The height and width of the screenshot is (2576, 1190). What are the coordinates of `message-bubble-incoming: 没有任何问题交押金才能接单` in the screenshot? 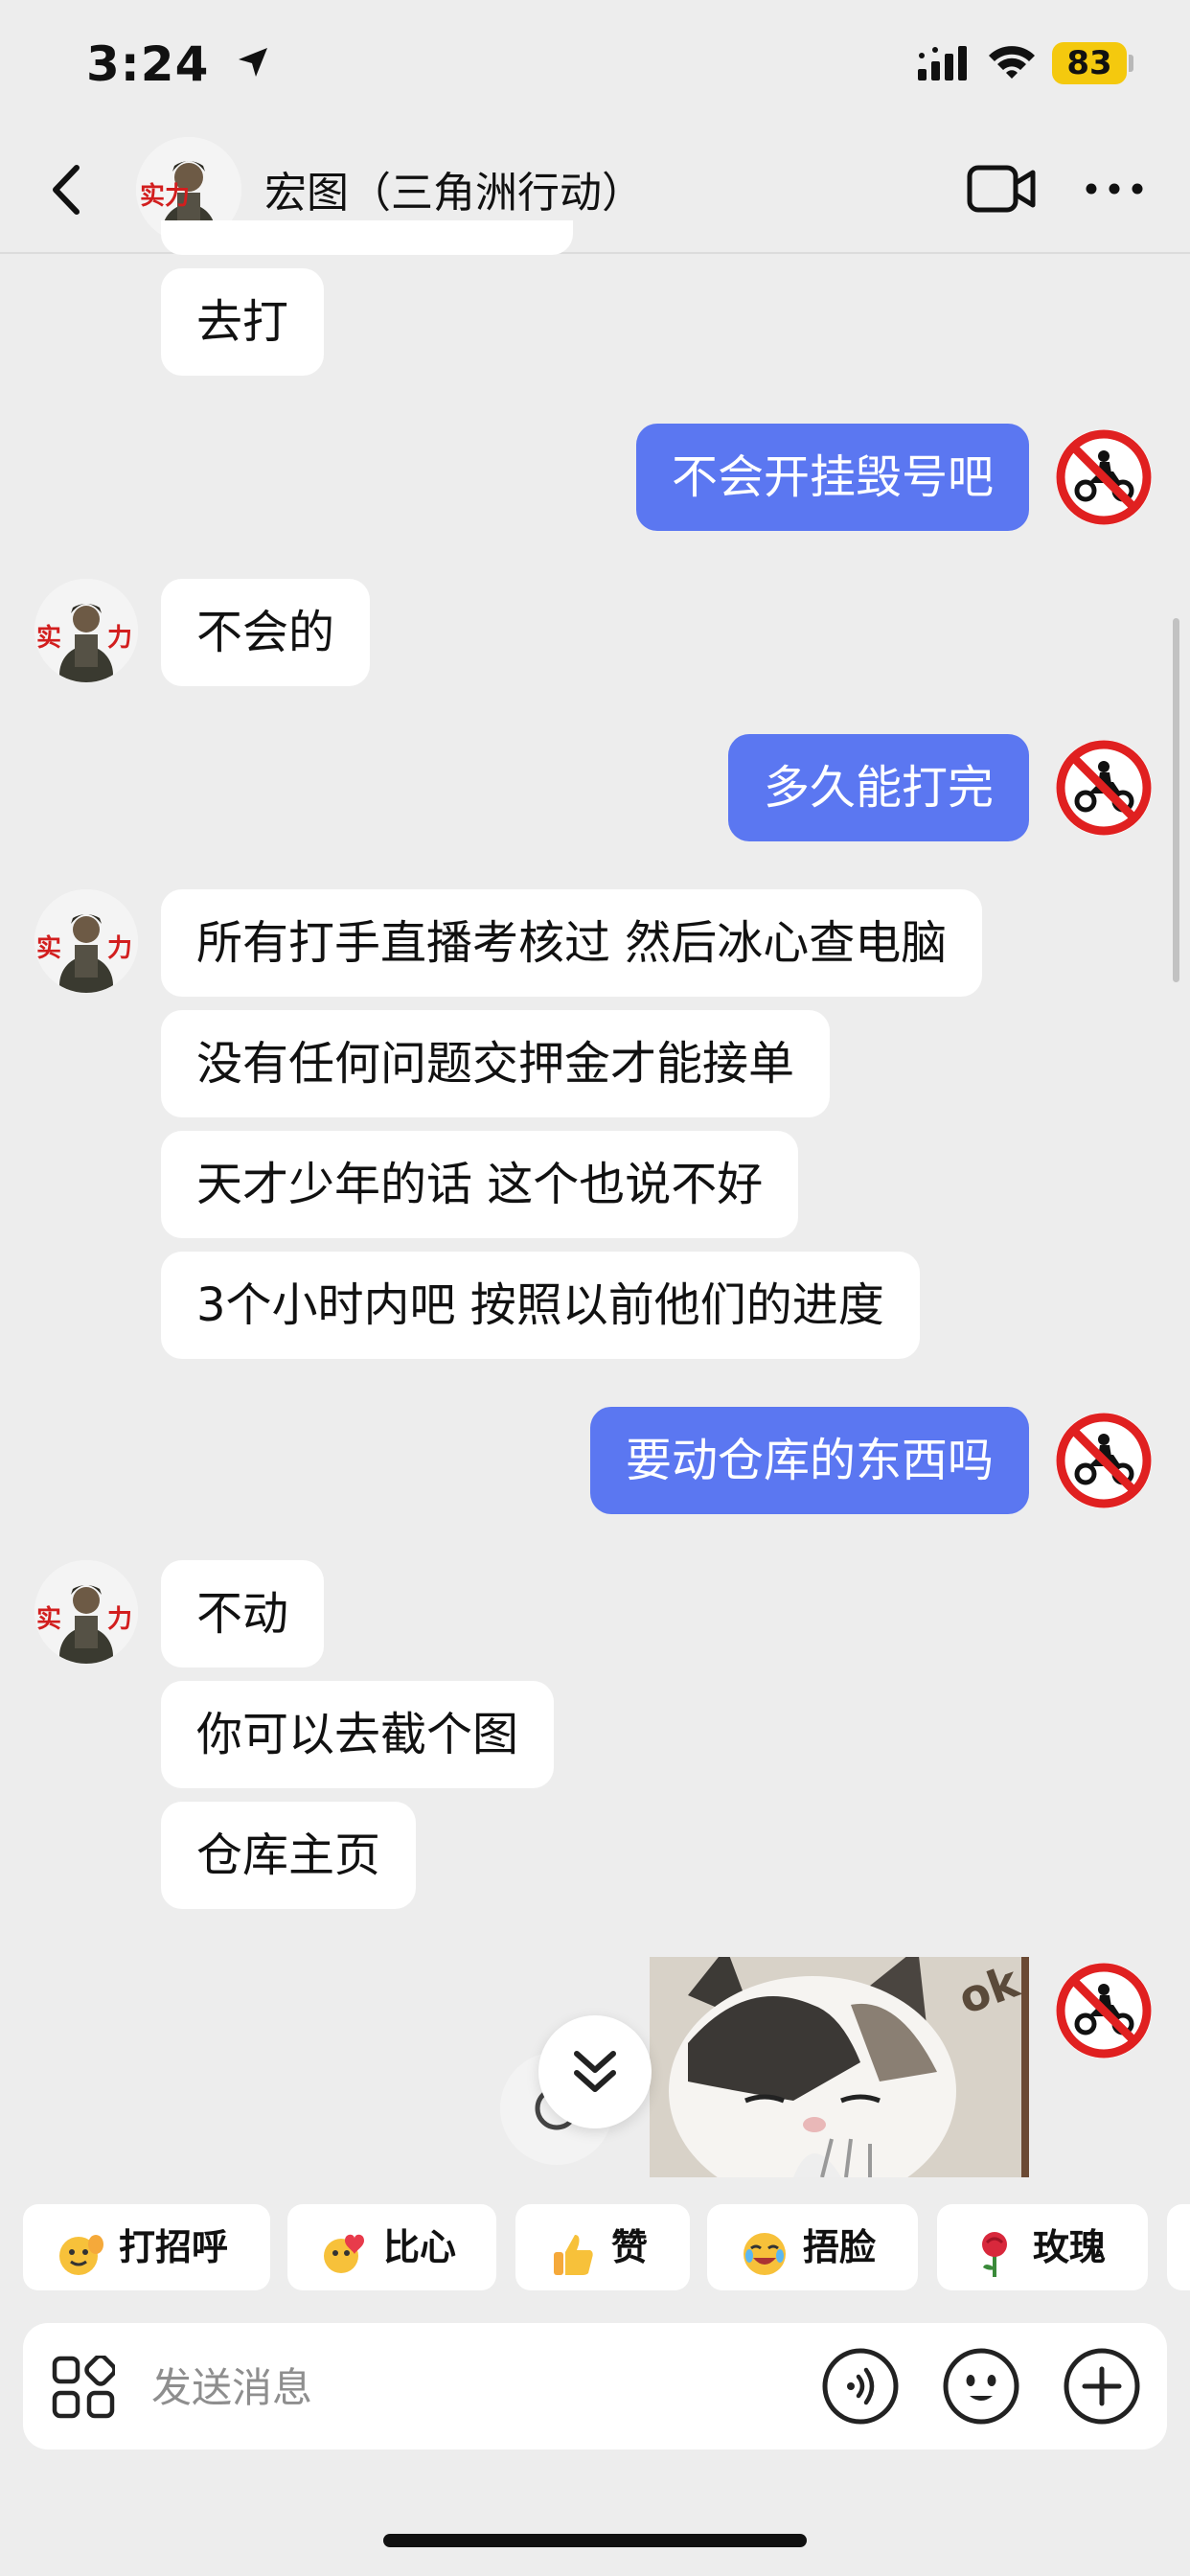 It's located at (496, 1063).